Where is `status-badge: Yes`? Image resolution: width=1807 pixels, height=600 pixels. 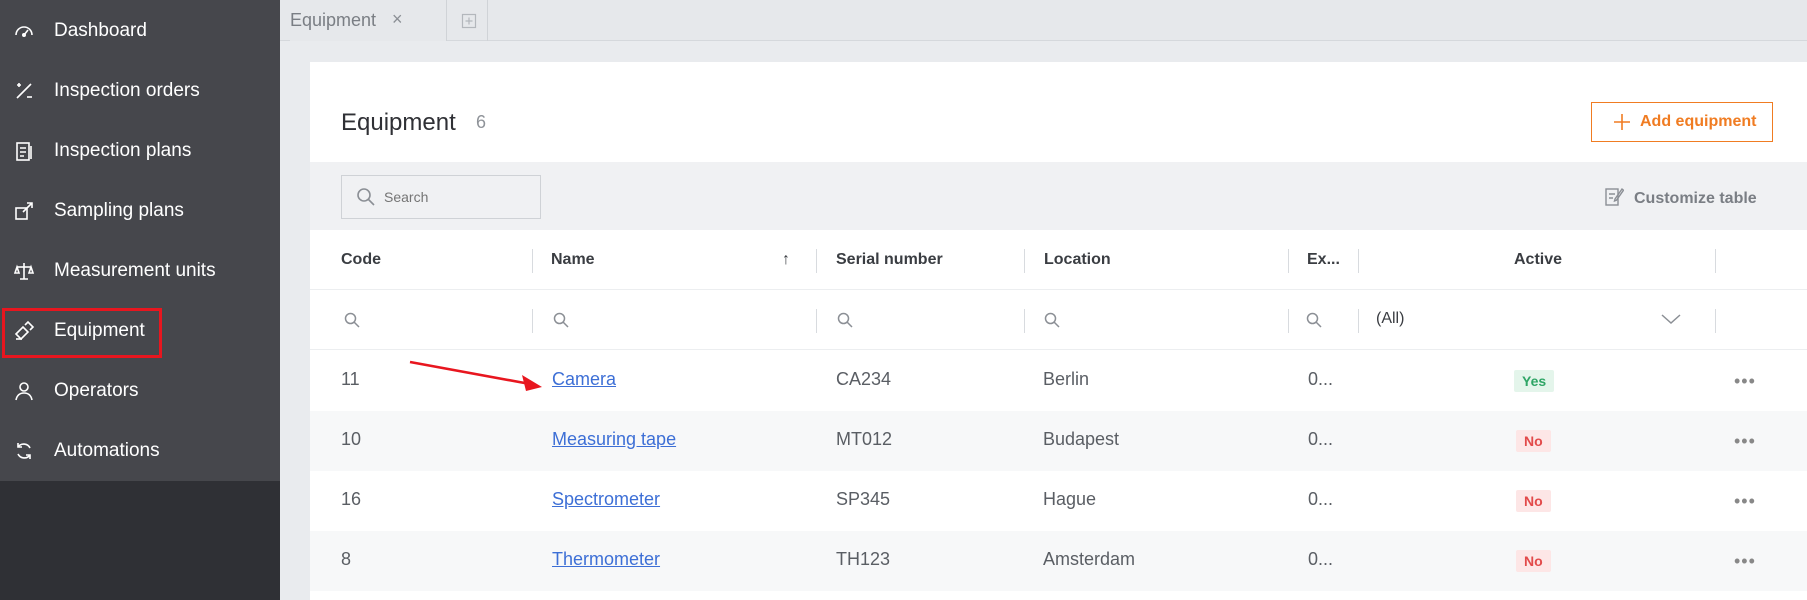
status-badge: Yes is located at coordinates (1534, 381).